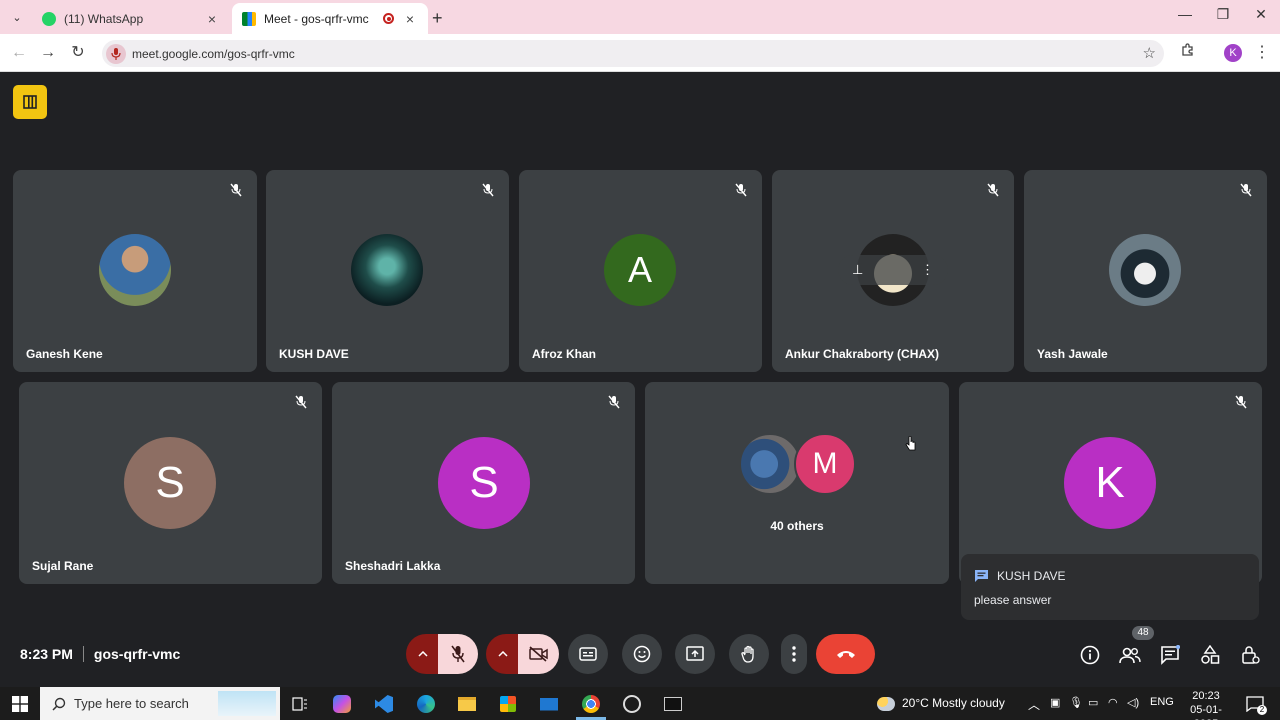 The image size is (1280, 720). I want to click on participant-initial-avatar: A, so click(640, 270).